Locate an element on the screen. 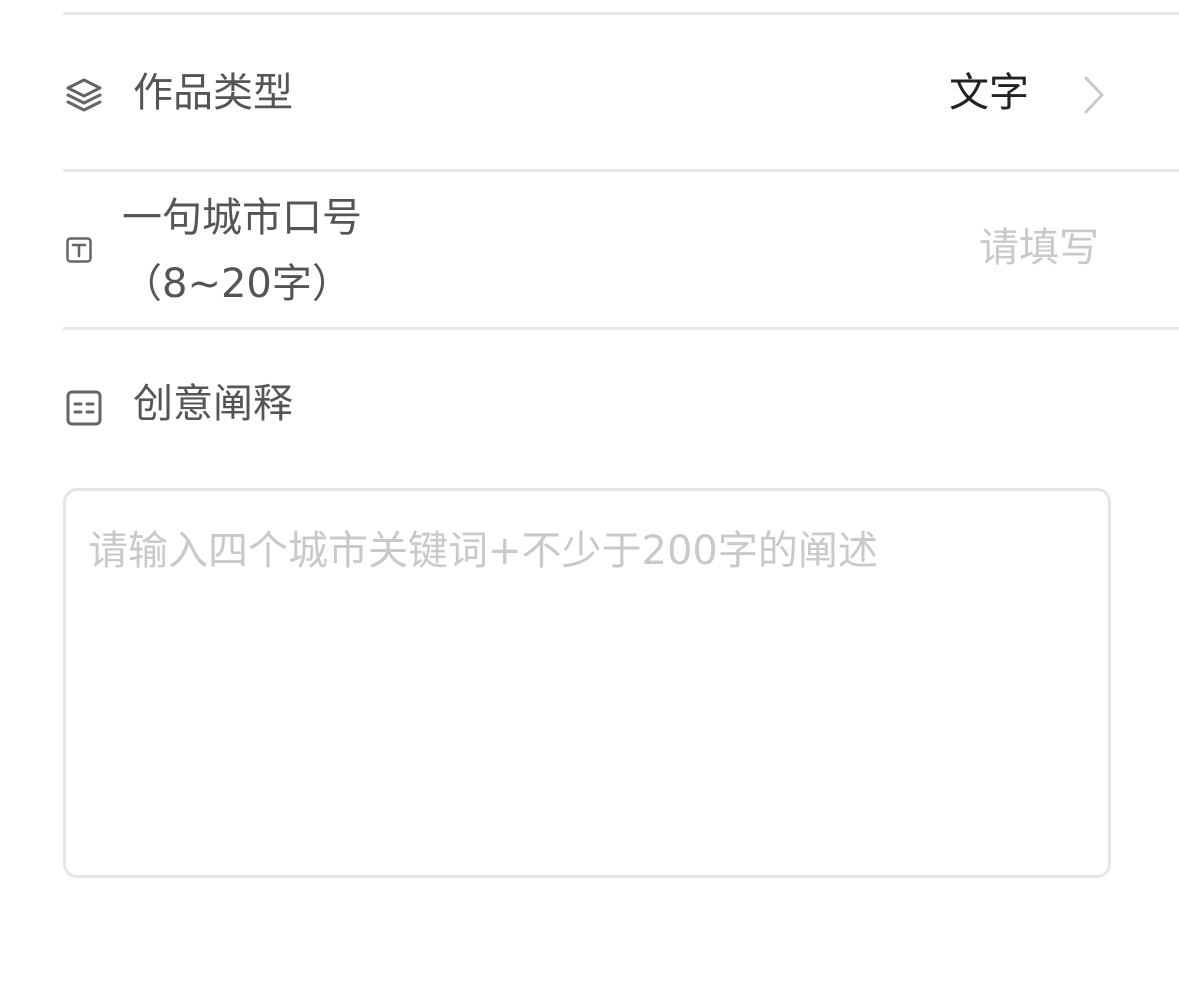 The image size is (1179, 992). work-type-row: 作品类型 文字 is located at coordinates (621, 92).